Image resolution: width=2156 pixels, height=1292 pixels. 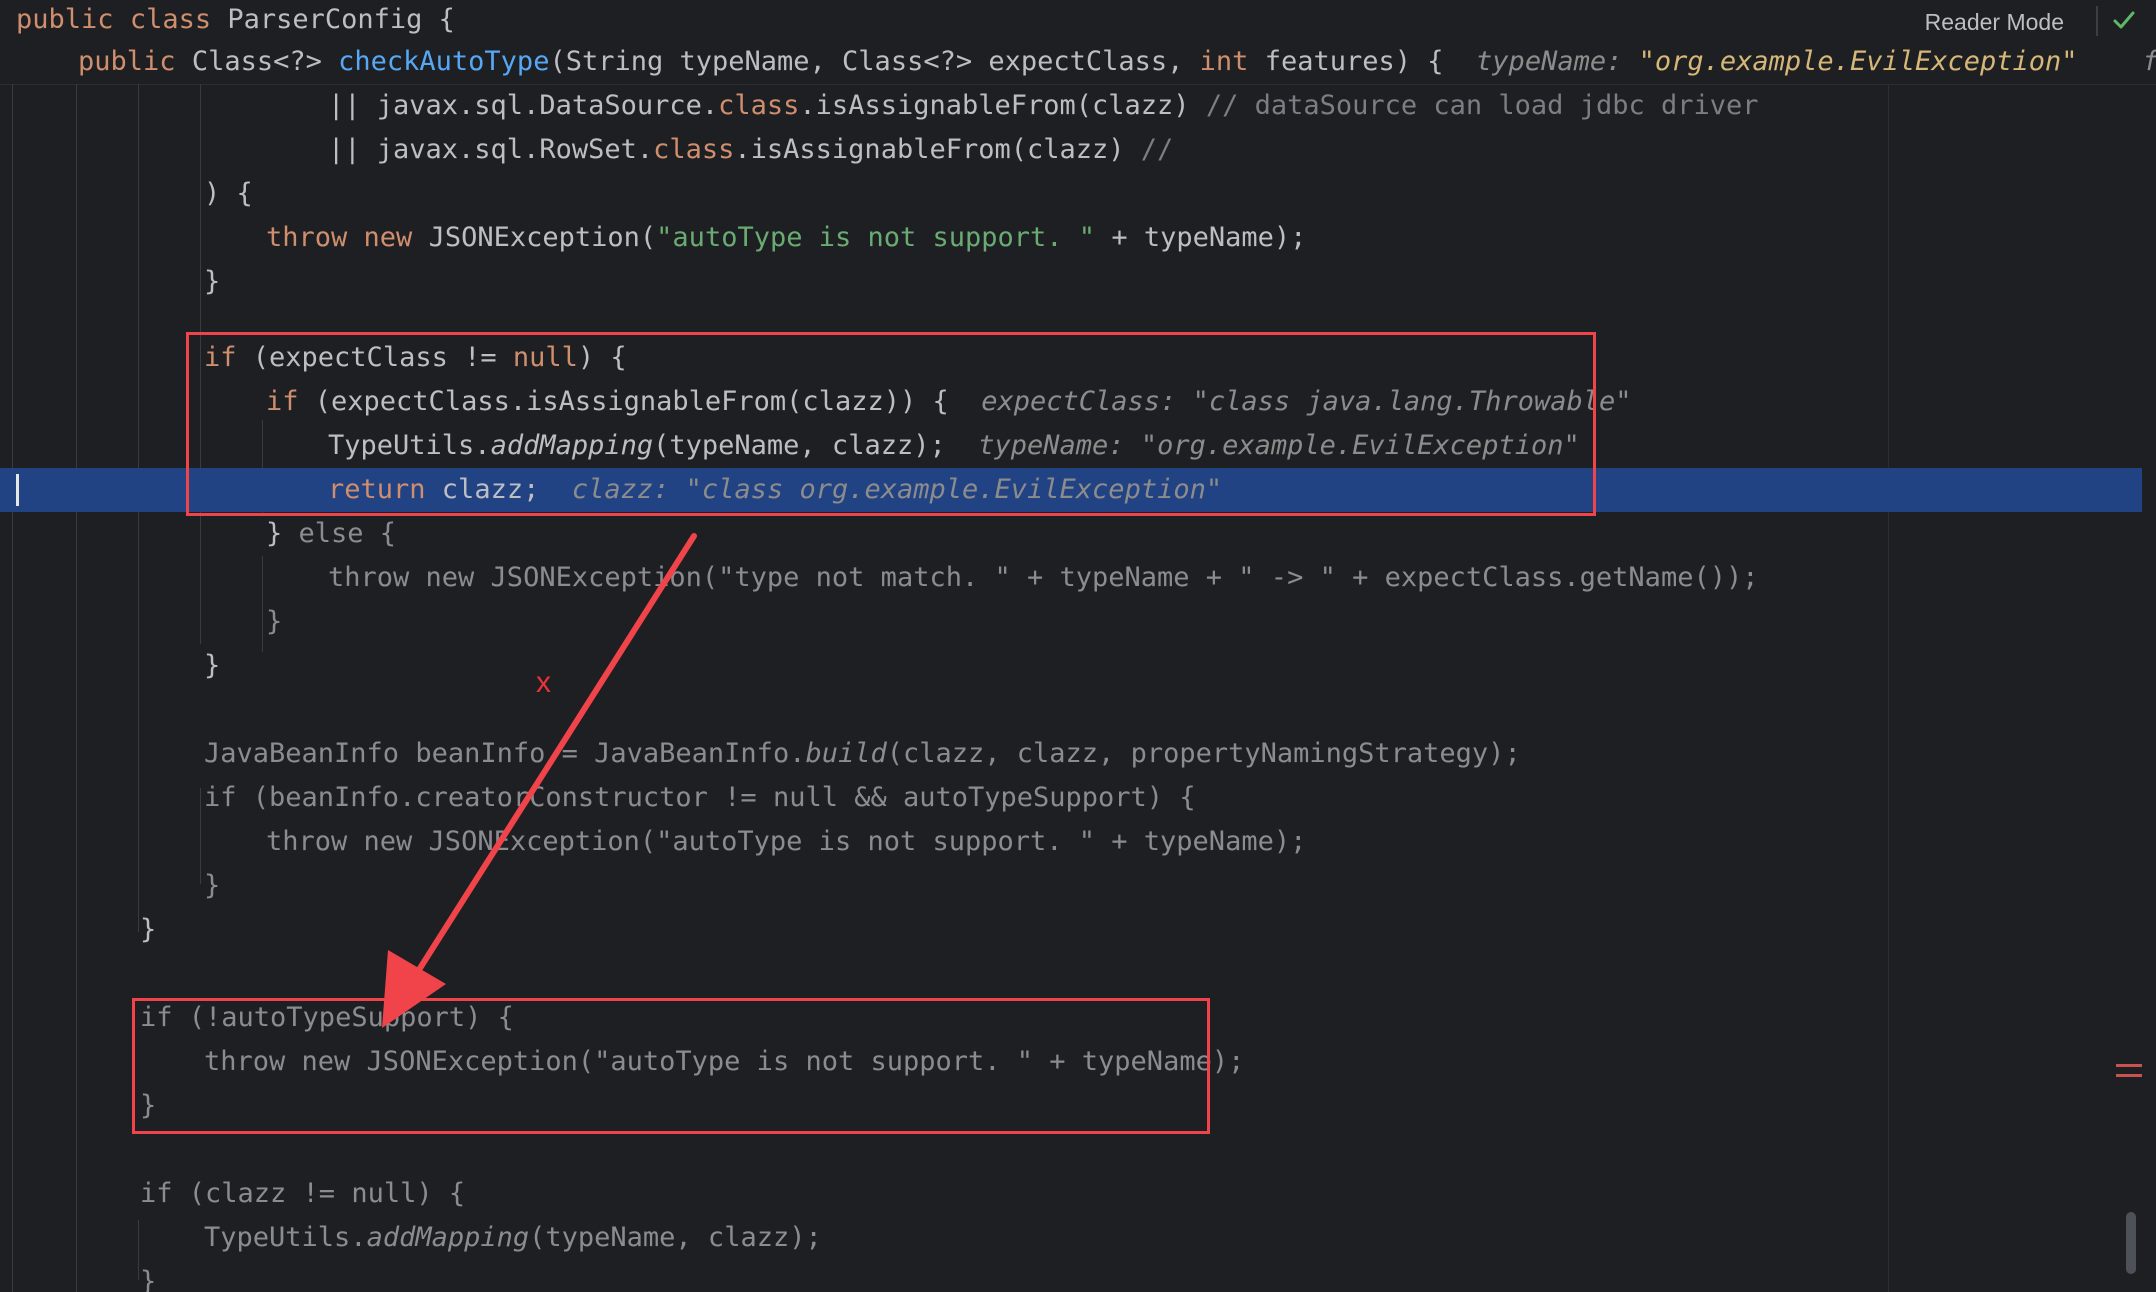 What do you see at coordinates (1994, 22) in the screenshot?
I see `reader-mode-button: Reader Mode` at bounding box center [1994, 22].